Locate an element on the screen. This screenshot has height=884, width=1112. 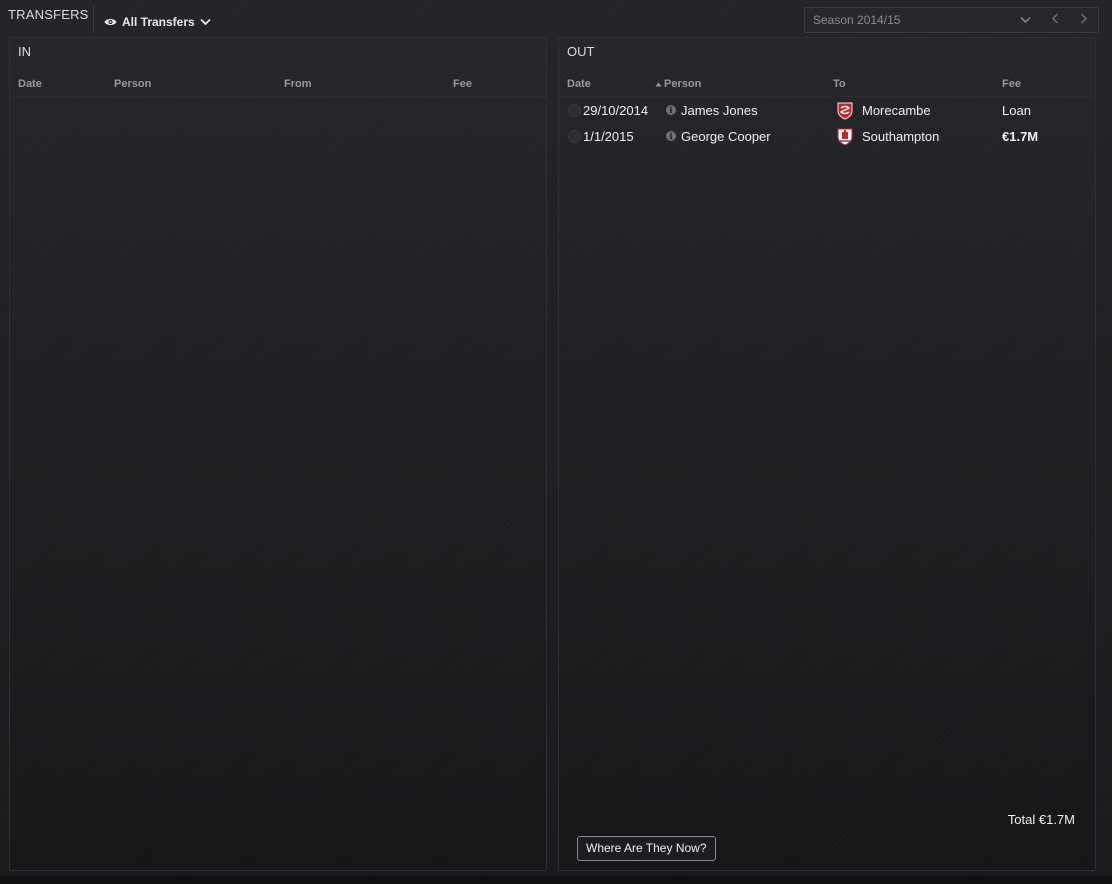
bottom-strip is located at coordinates (556, 880).